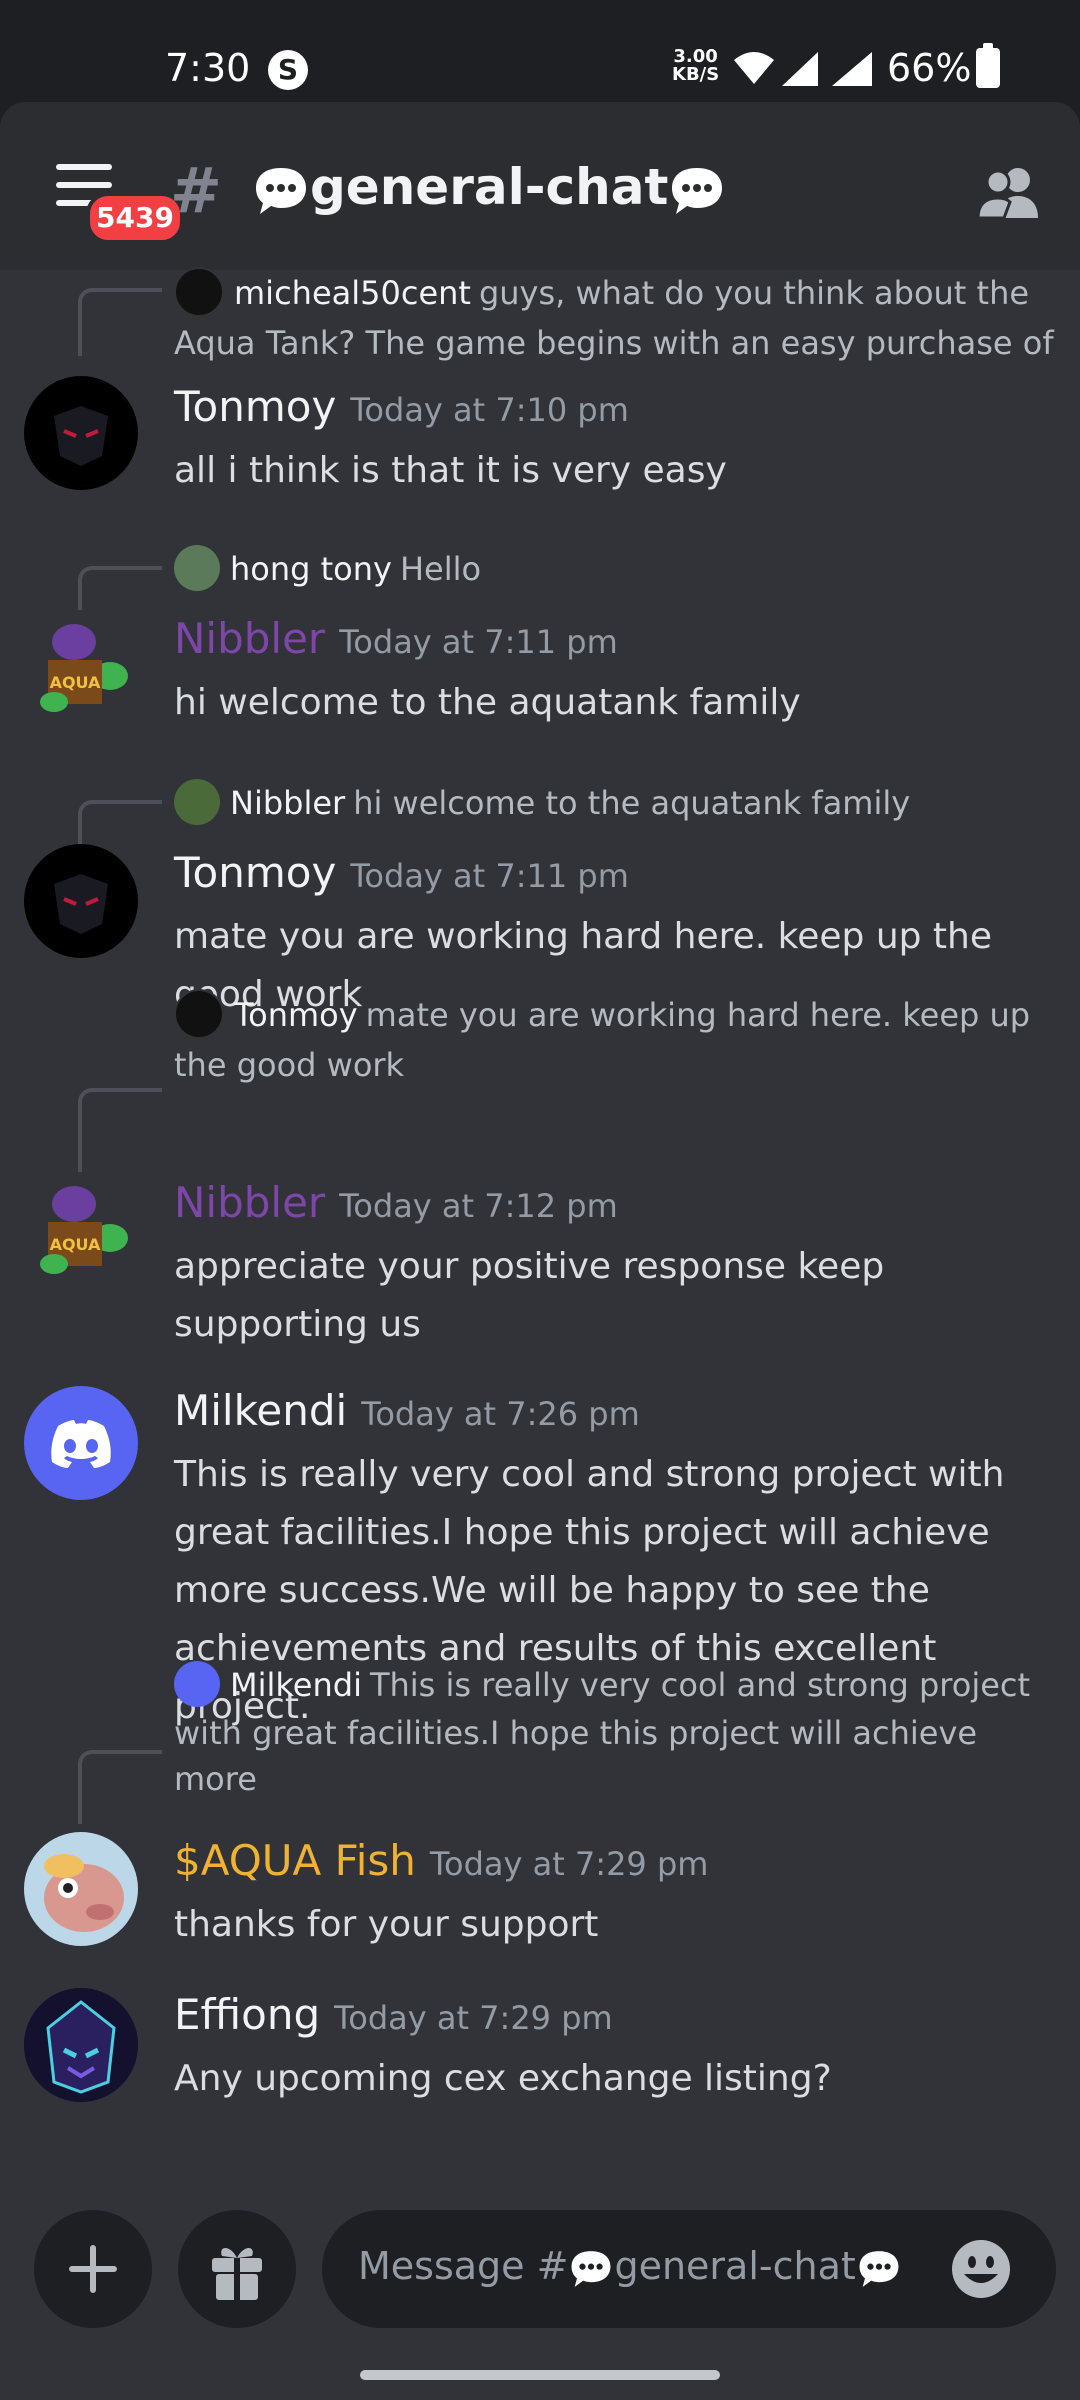 This screenshot has height=2400, width=1080. Describe the element at coordinates (450, 470) in the screenshot. I see `message-text: all i think is that it is very easy` at that location.